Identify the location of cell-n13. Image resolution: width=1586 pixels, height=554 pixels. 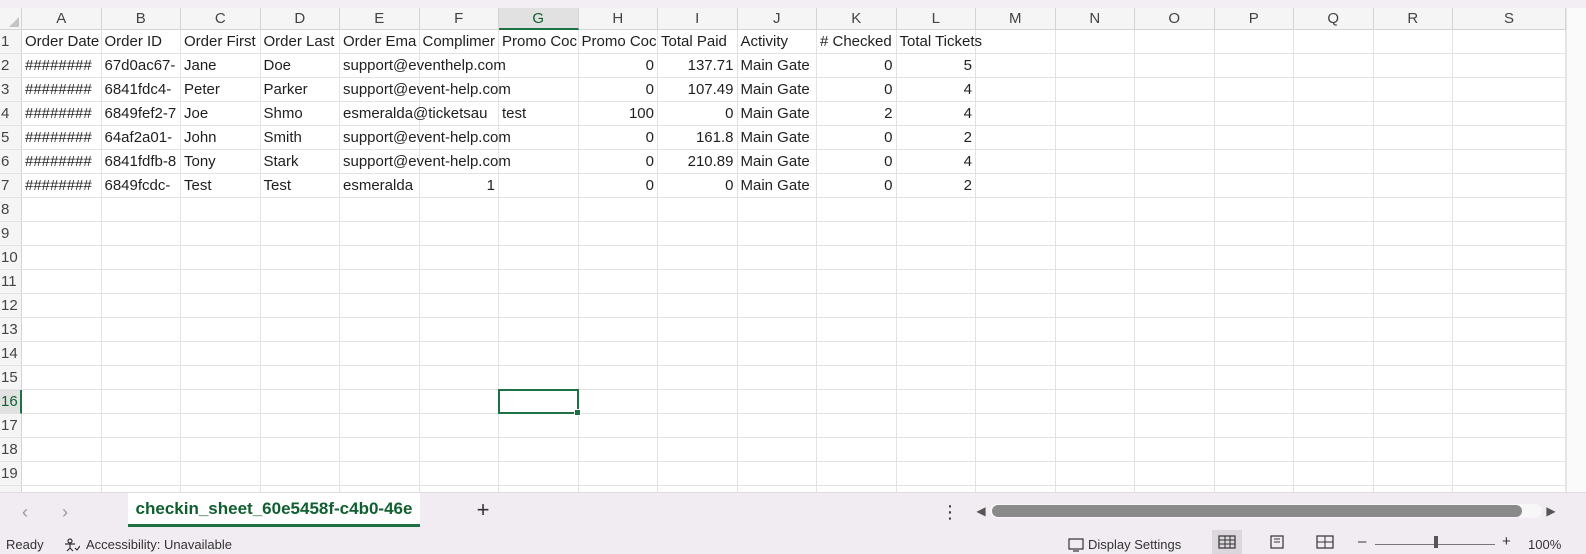
(1095, 330).